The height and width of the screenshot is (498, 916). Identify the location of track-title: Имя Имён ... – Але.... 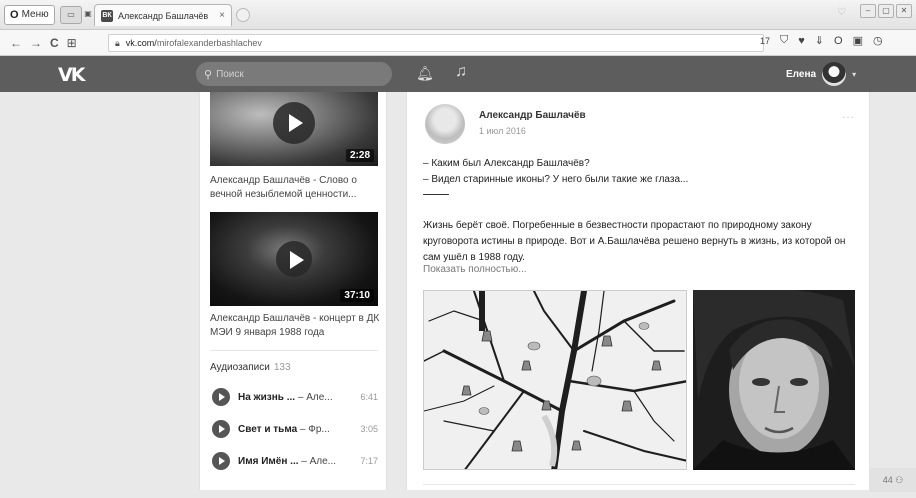
(287, 461).